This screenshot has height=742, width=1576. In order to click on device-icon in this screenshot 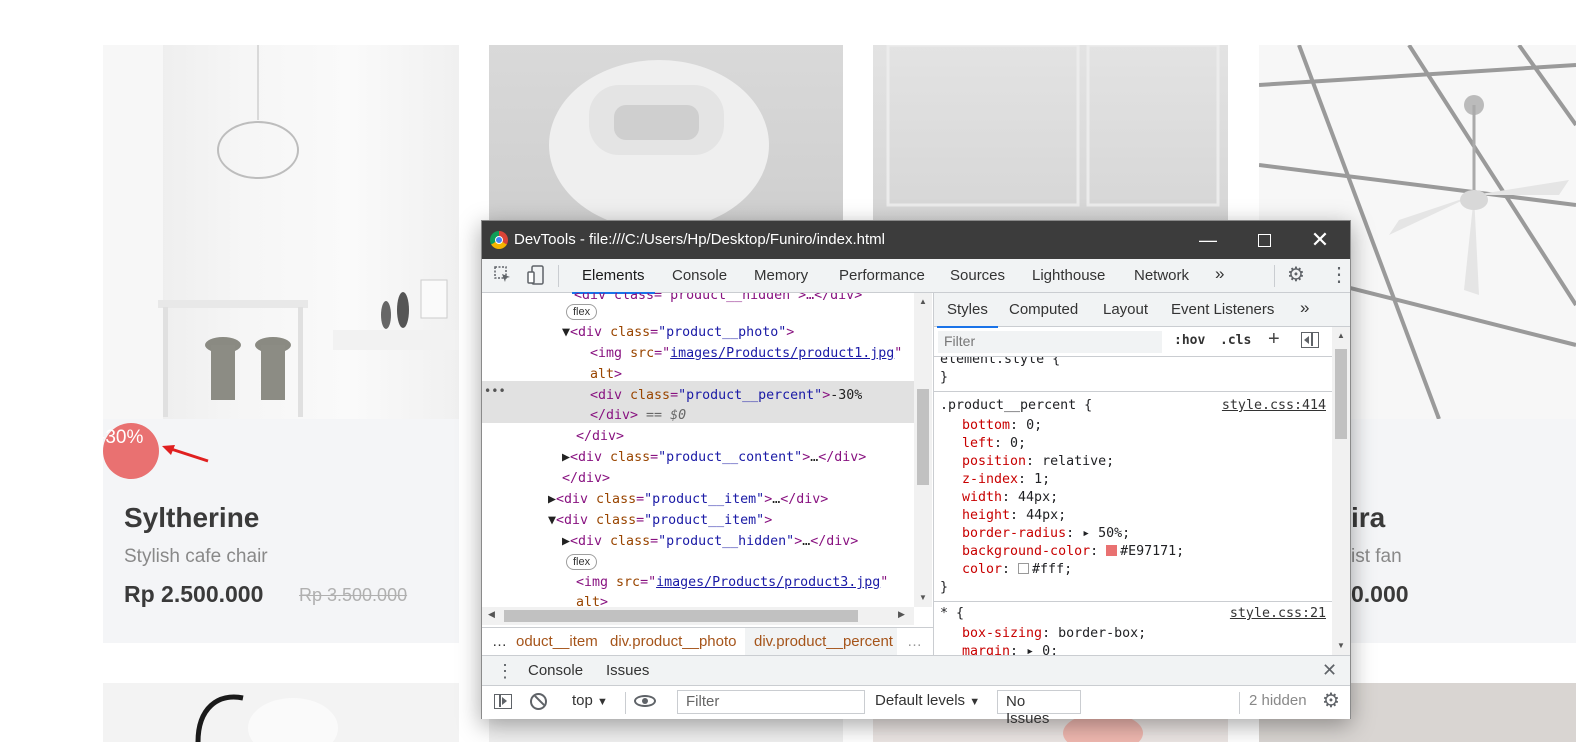, I will do `click(536, 277)`.